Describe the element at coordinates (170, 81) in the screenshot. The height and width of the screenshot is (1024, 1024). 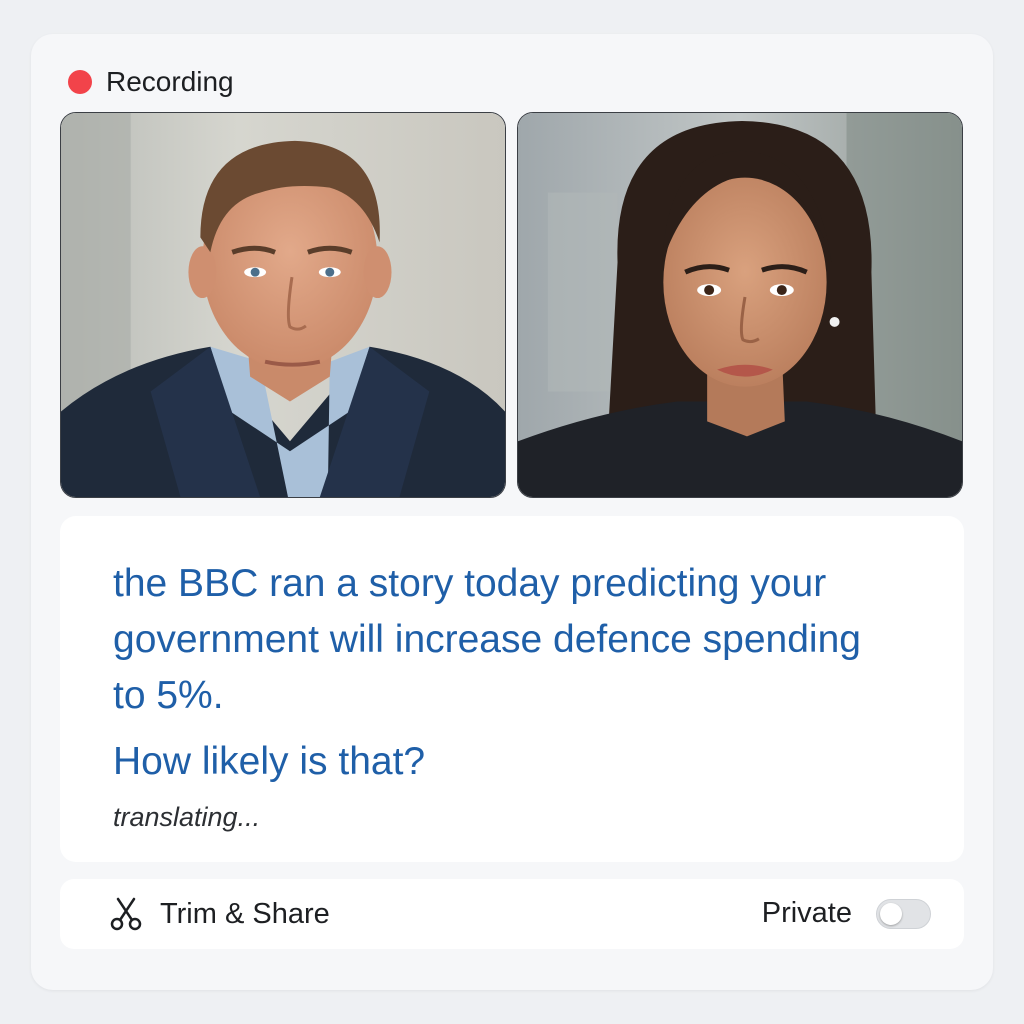
I see `recording-label: Recording` at that location.